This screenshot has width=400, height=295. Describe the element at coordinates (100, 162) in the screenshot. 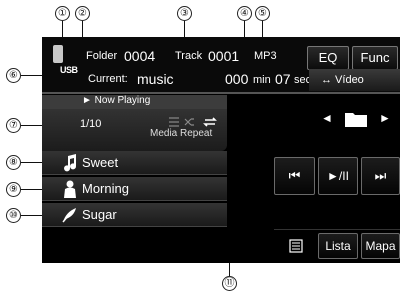

I see `list-item-label: Sweet` at that location.